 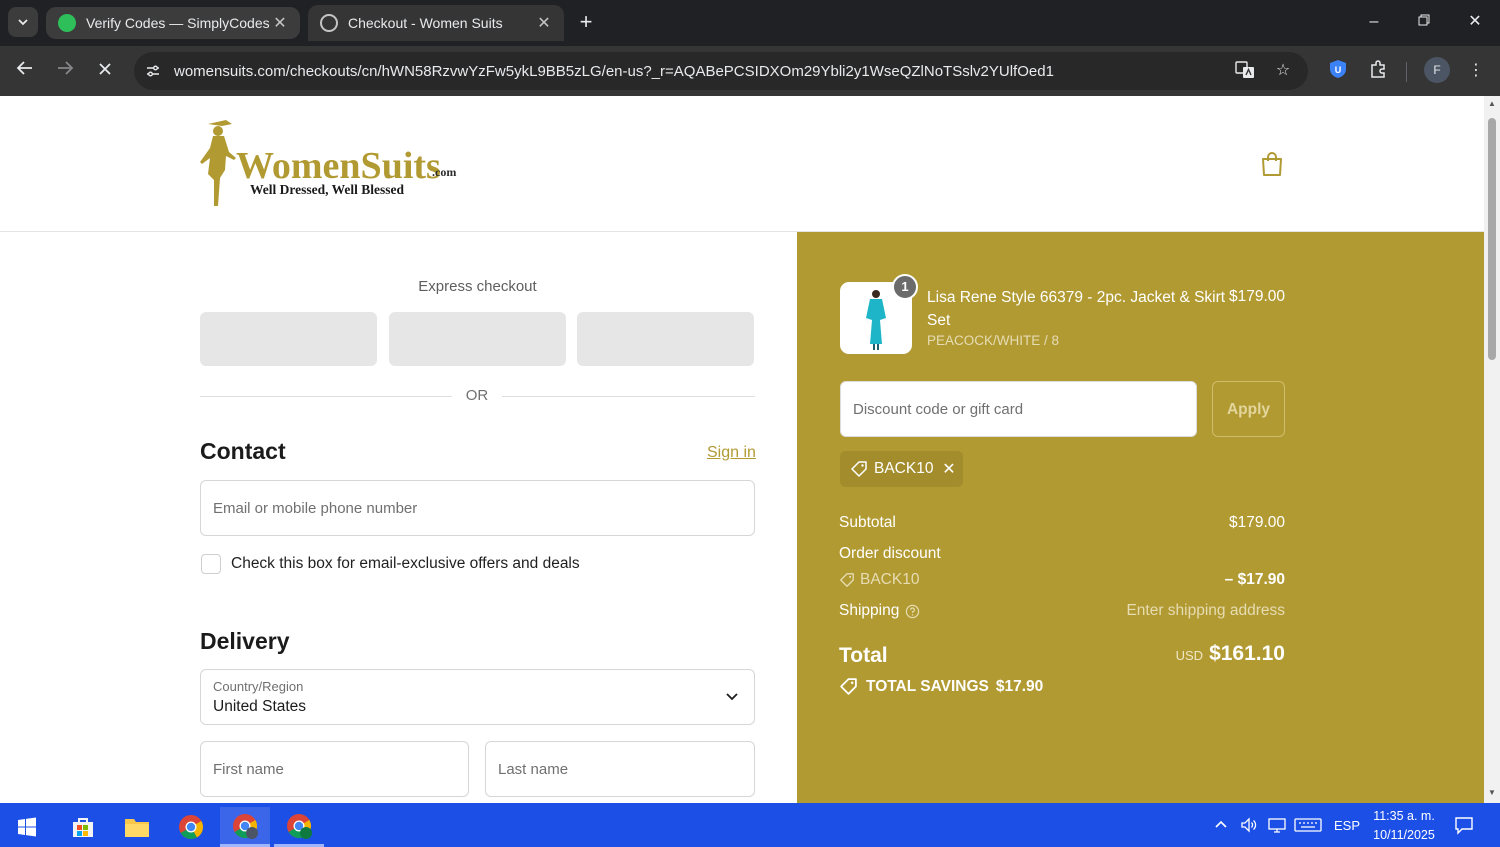 I want to click on stop-icon, so click(x=105, y=69).